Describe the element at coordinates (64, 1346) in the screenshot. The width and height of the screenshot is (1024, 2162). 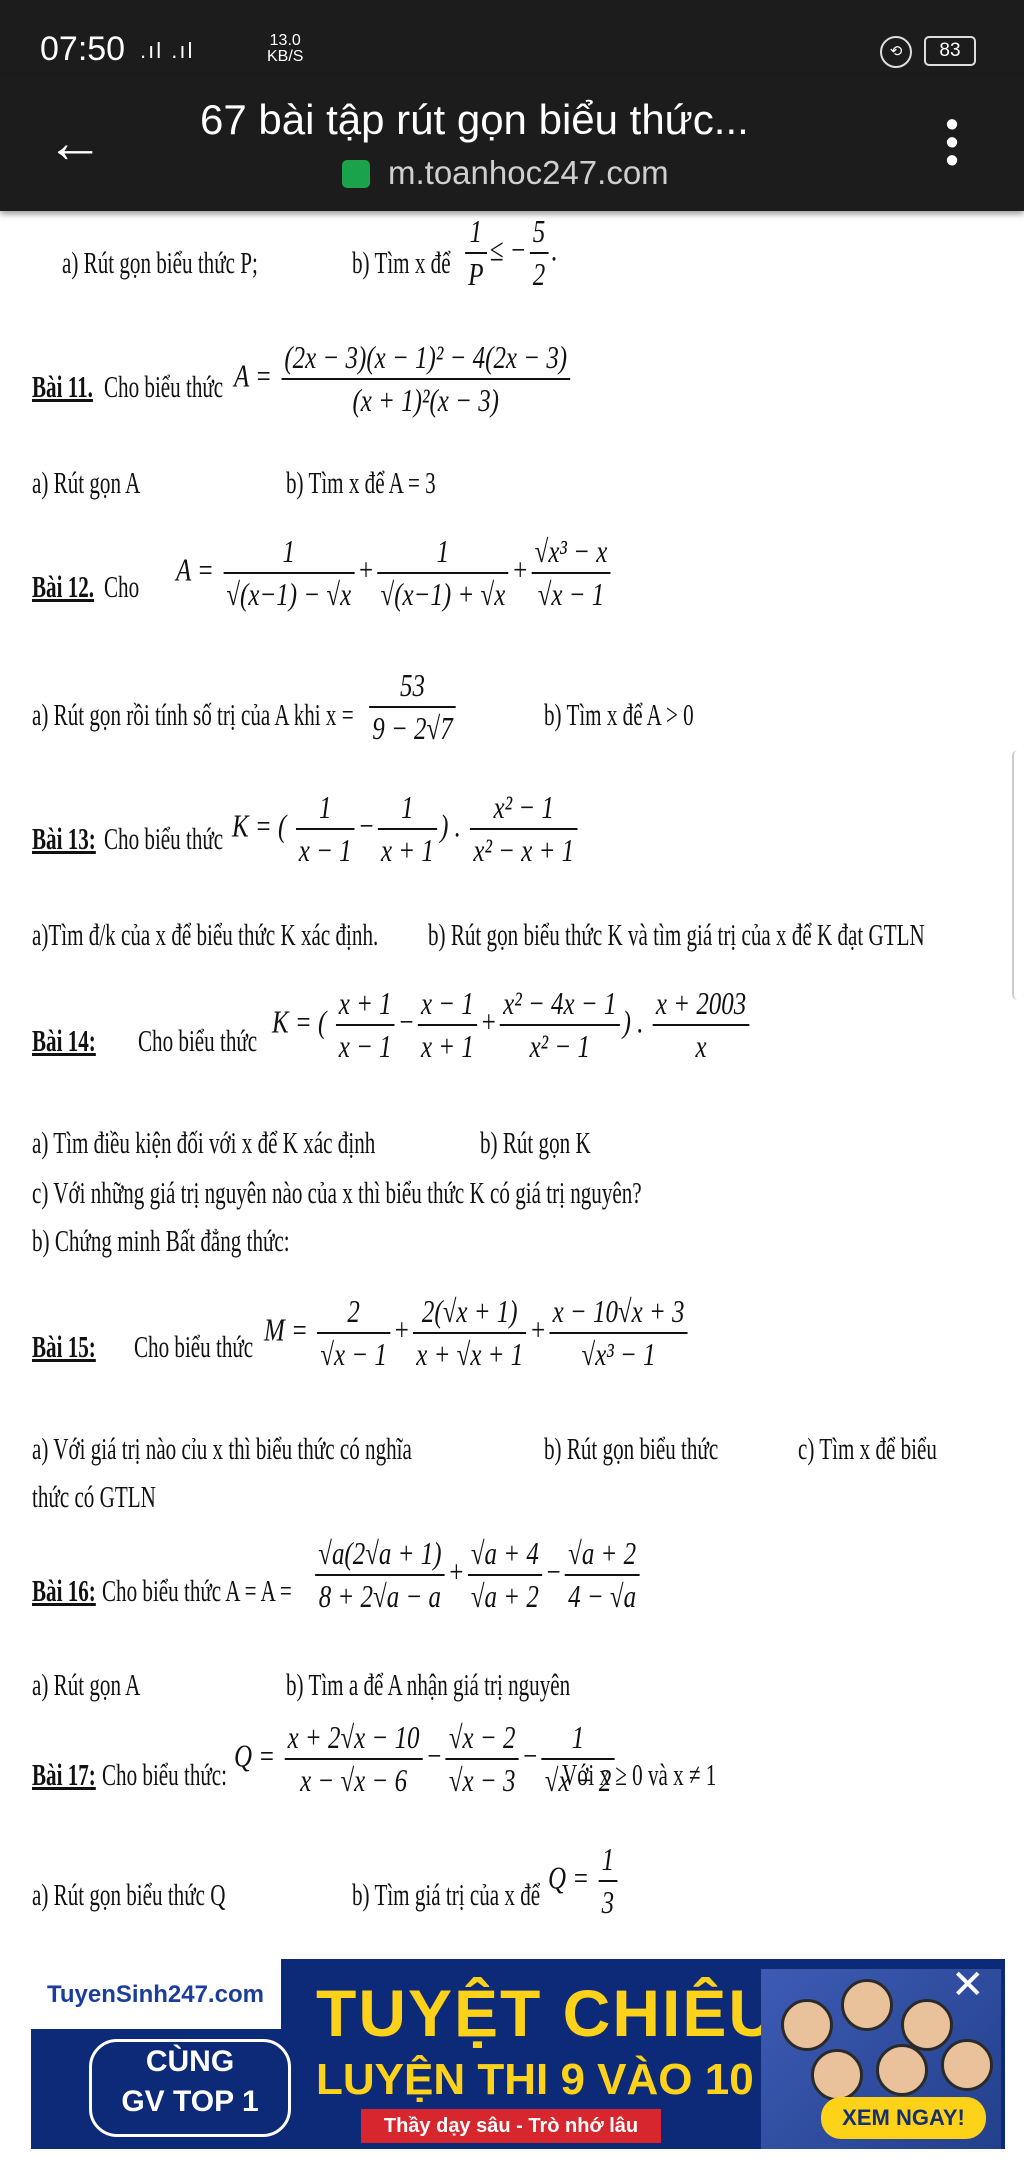
I see `exercise-heading: Bài 15:` at that location.